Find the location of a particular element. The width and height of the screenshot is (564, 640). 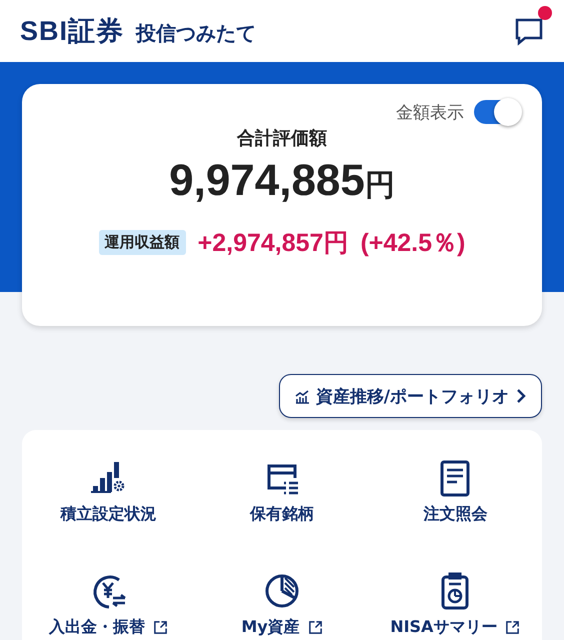

portfolio-button: 資産推移/ポートフォリオ is located at coordinates (410, 396).